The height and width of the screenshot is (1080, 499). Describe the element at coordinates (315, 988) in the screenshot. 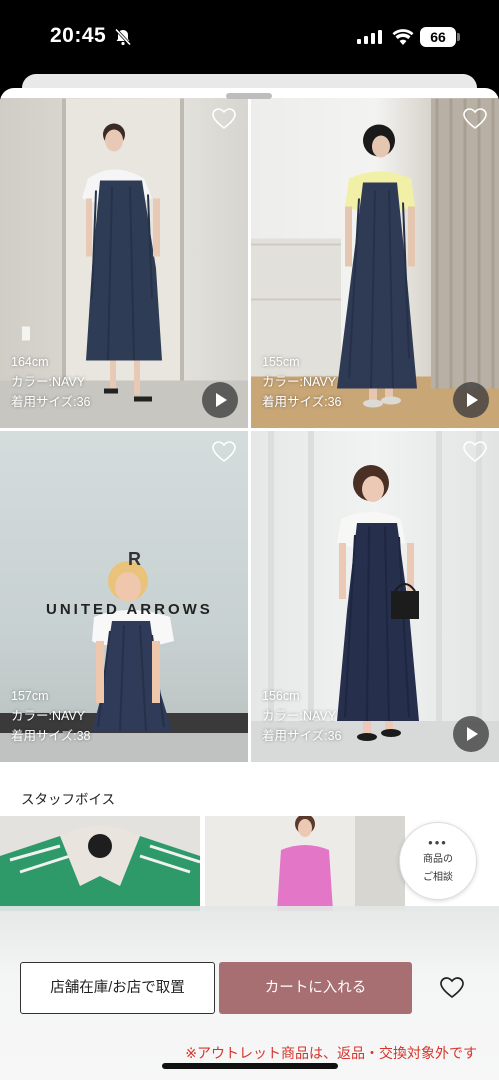

I see `add-to-cart-button: カートに入れる` at that location.